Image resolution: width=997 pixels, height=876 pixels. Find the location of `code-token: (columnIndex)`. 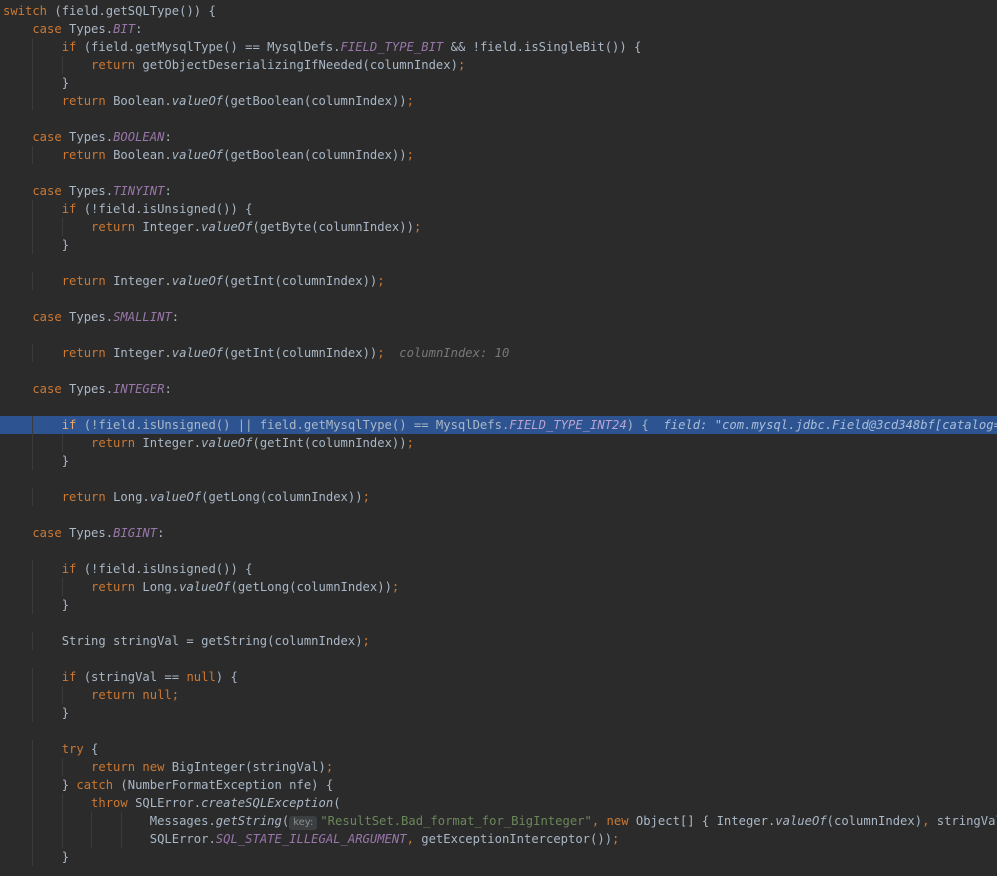

code-token: (columnIndex) is located at coordinates (874, 821).